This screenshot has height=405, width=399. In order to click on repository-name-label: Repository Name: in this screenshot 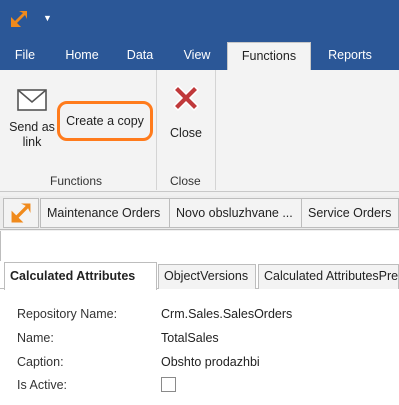, I will do `click(67, 314)`.